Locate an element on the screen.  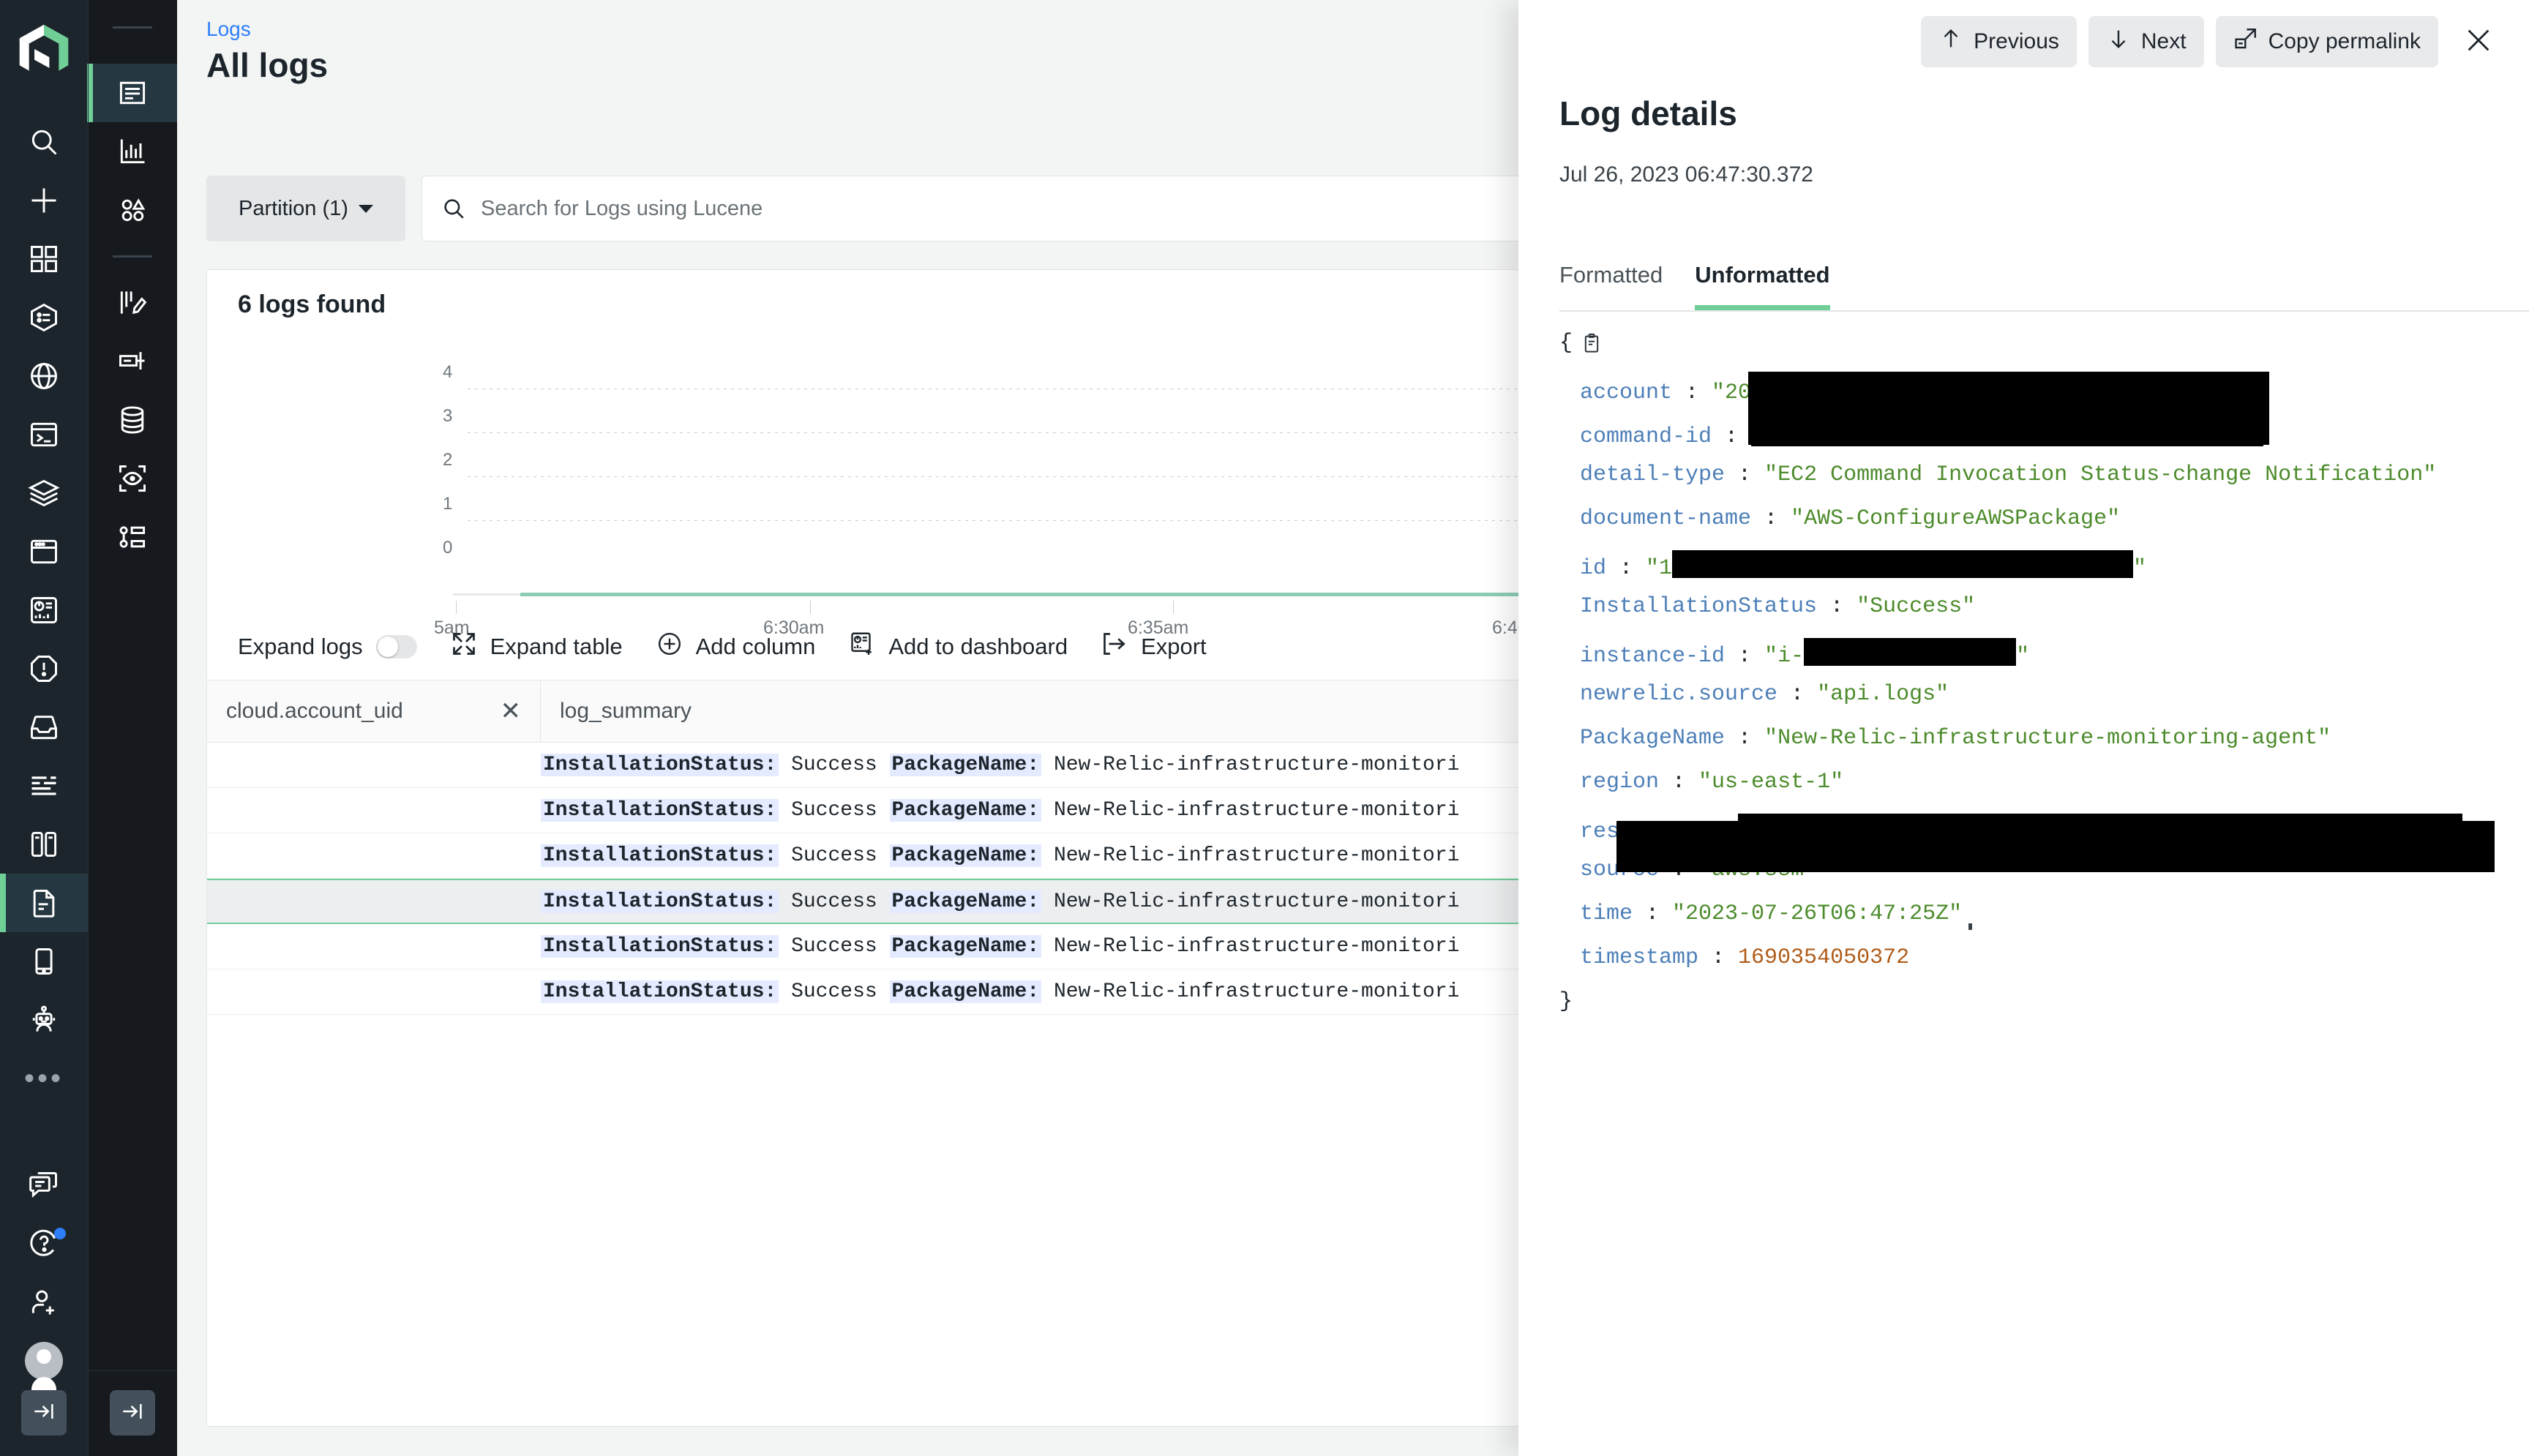
sidebar-item-obfuscation is located at coordinates (132, 478).